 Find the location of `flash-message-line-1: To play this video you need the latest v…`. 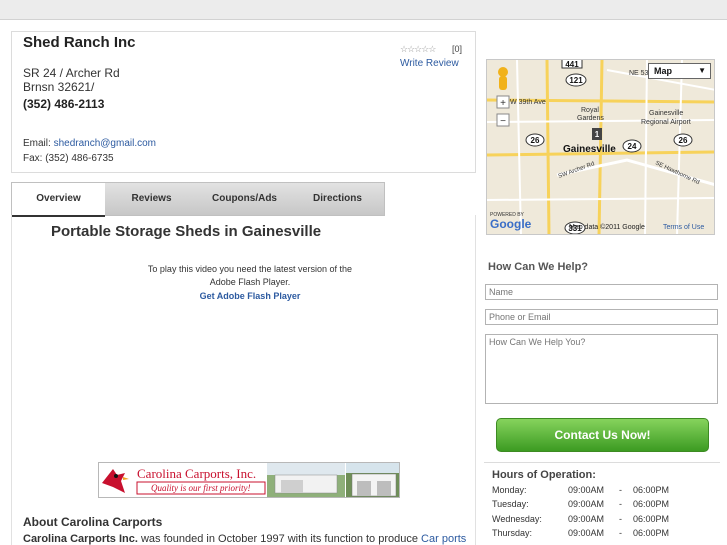

flash-message-line-1: To play this video you need the latest v… is located at coordinates (250, 269).